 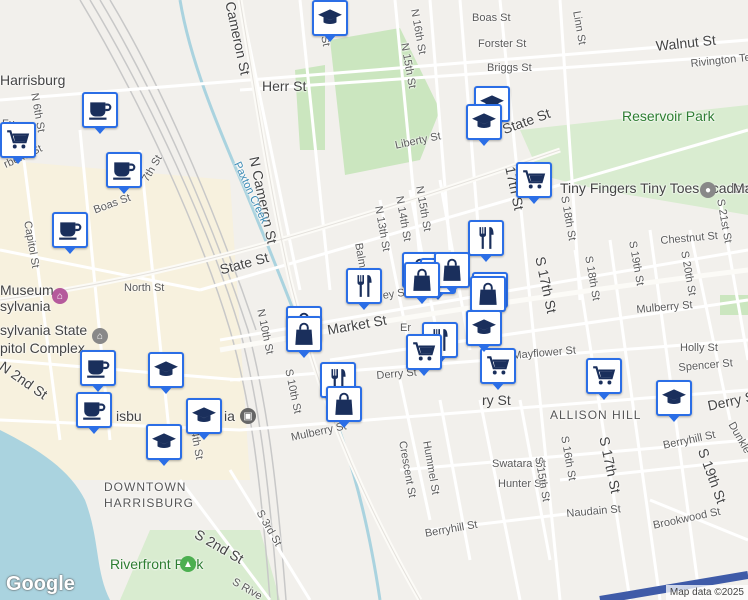 What do you see at coordinates (654, 188) in the screenshot?
I see `poi-label: Tiny Fingers Tiny Toes Academy` at bounding box center [654, 188].